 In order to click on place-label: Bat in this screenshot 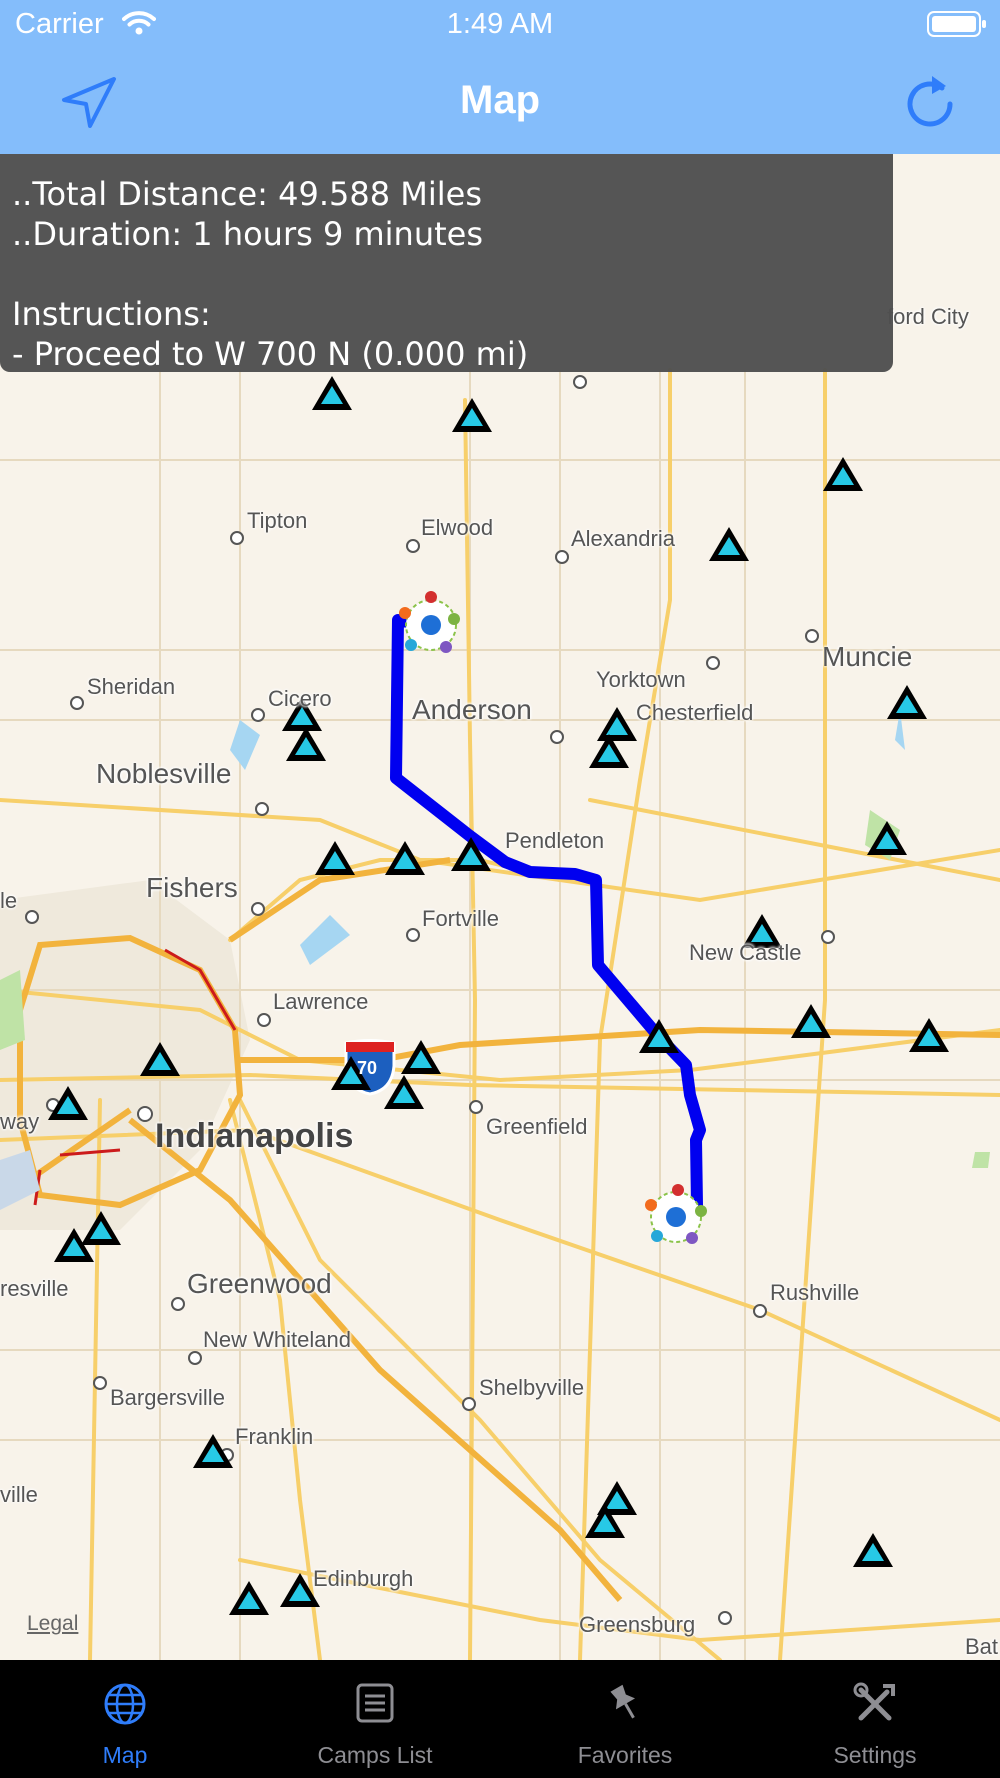, I will do `click(982, 1646)`.